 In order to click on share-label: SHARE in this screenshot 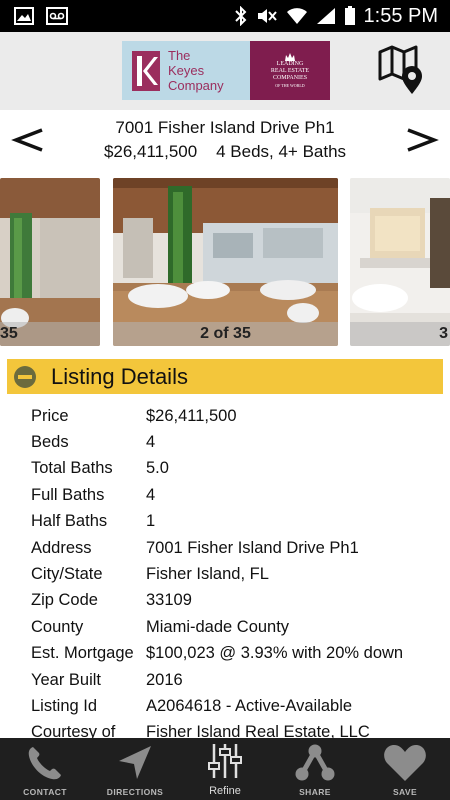, I will do `click(315, 792)`.